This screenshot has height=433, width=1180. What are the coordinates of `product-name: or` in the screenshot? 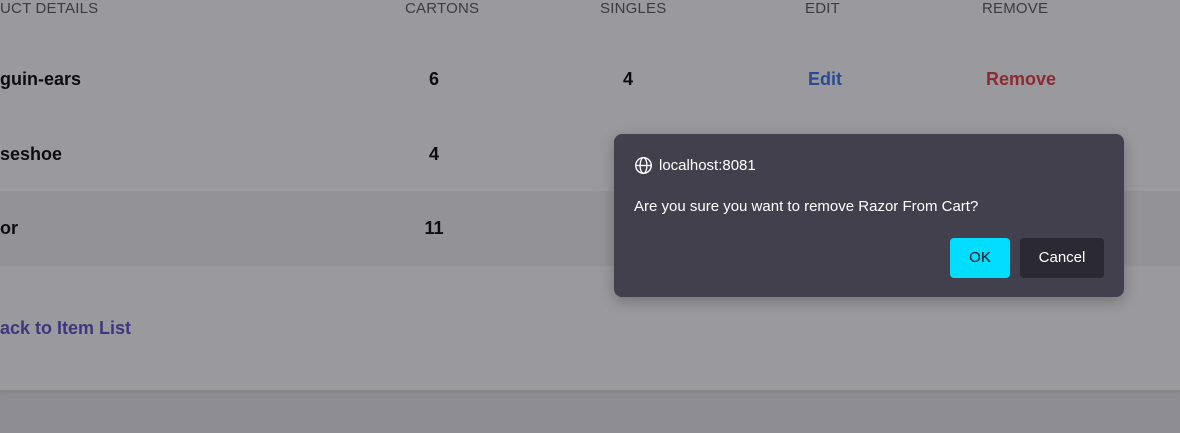 It's located at (9, 228).